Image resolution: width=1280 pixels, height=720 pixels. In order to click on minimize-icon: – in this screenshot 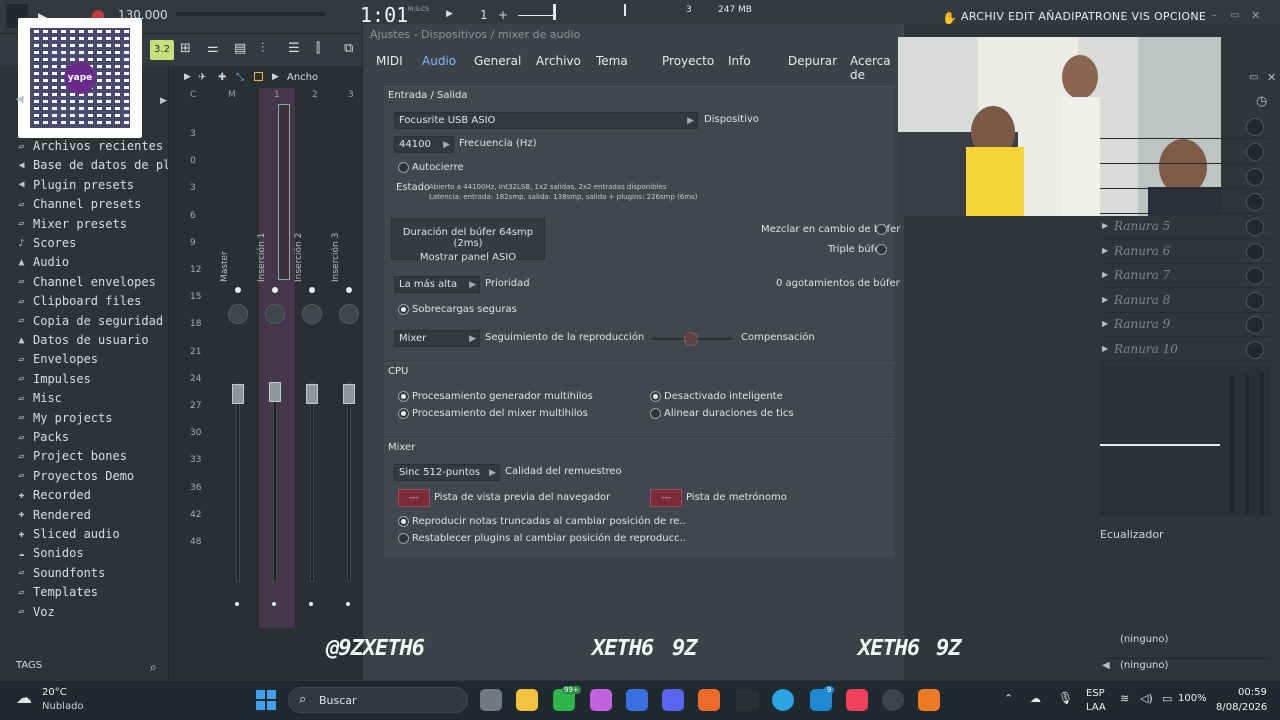, I will do `click(1214, 15)`.